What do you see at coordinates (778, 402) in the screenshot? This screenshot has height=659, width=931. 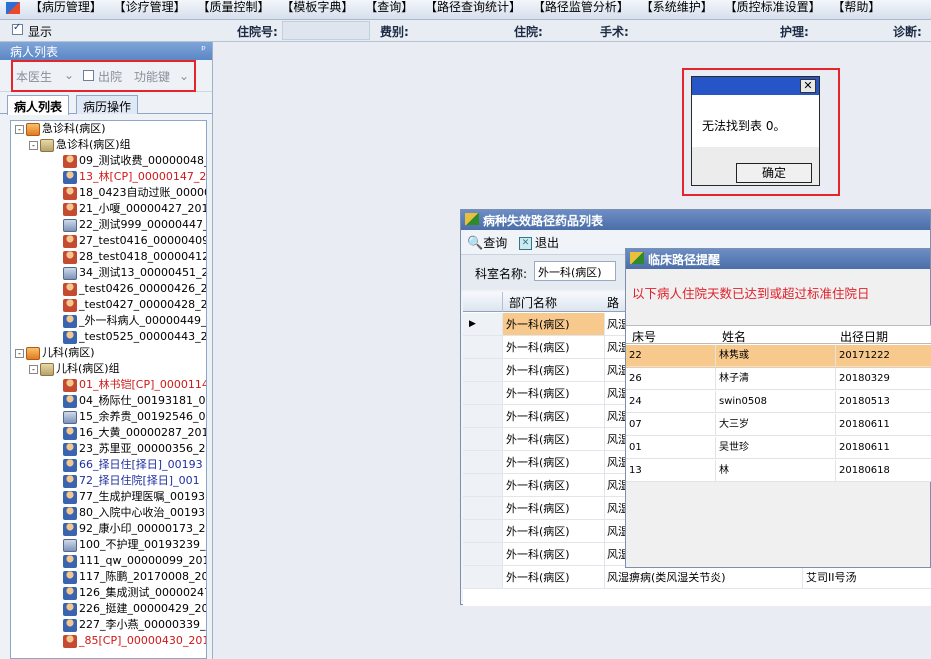 I see `overdue-row: 24 swin0508 20180513` at bounding box center [778, 402].